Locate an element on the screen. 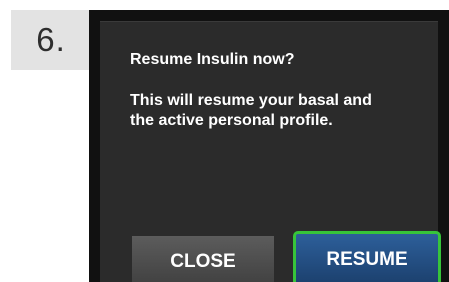 The width and height of the screenshot is (449, 282). step-number: 6. is located at coordinates (51, 39).